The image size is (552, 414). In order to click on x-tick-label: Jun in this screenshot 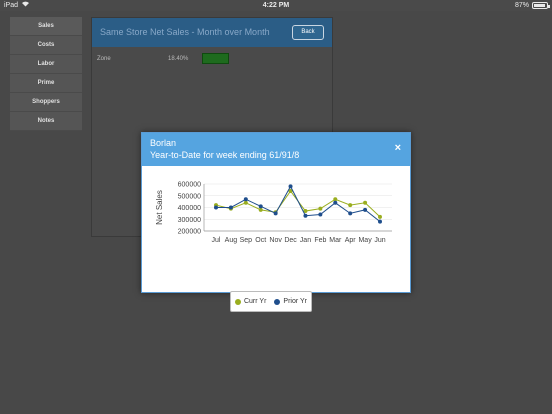, I will do `click(379, 240)`.